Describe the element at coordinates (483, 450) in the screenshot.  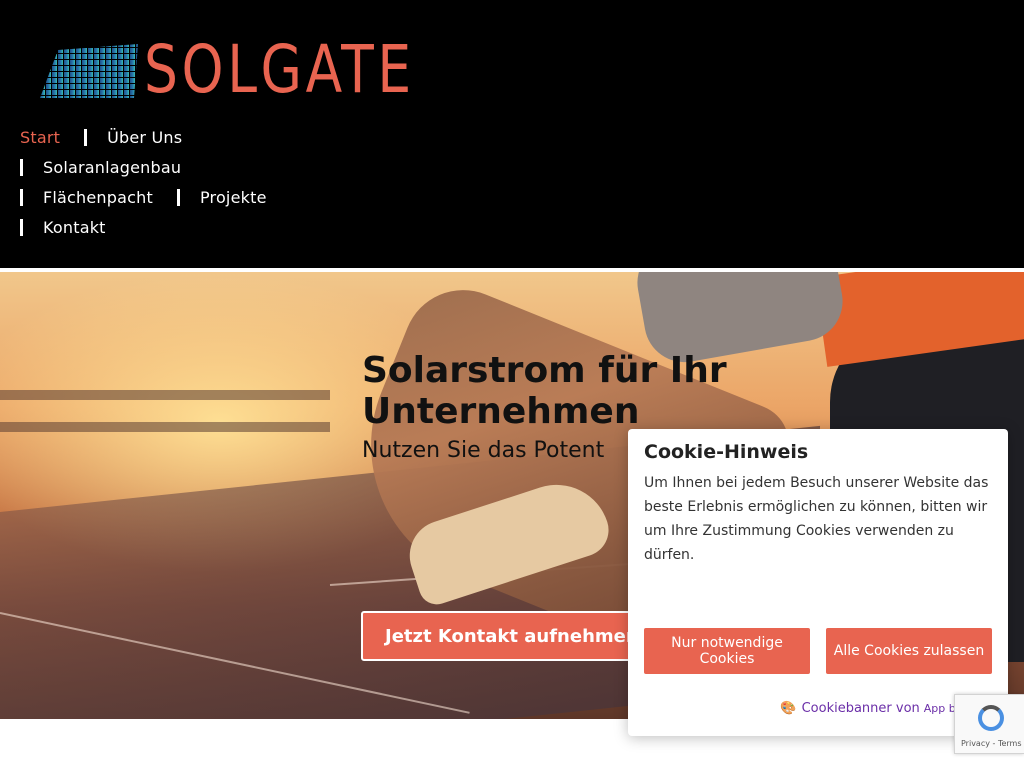
I see `hero-subtitle: Nutzen Sie das Potent` at that location.